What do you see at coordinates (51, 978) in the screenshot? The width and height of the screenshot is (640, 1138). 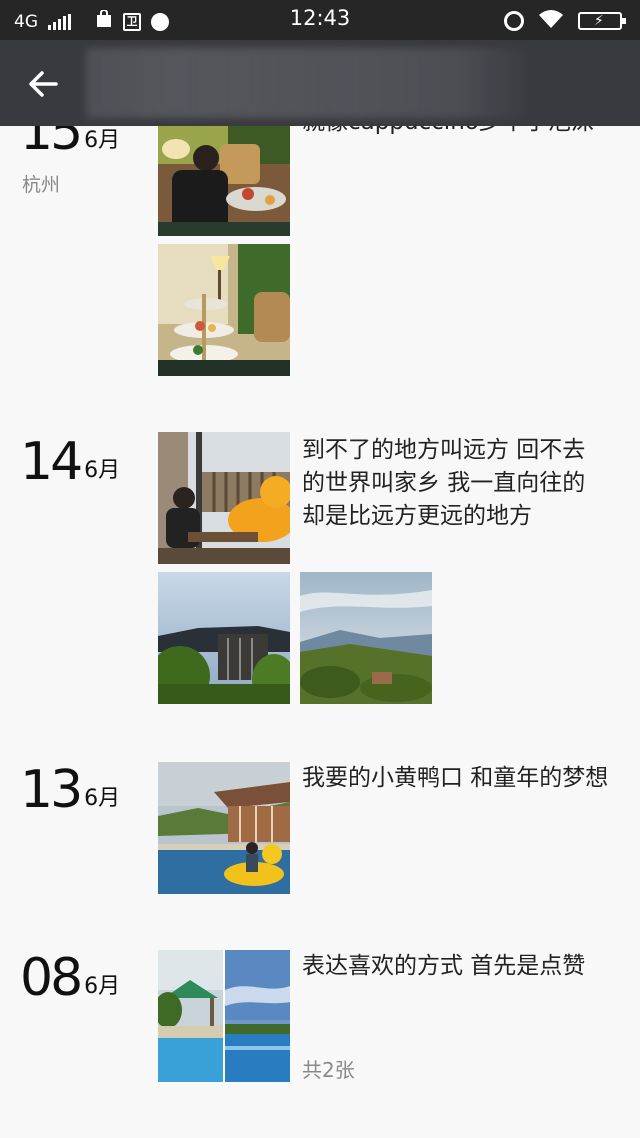 I see `entry-day: 08` at bounding box center [51, 978].